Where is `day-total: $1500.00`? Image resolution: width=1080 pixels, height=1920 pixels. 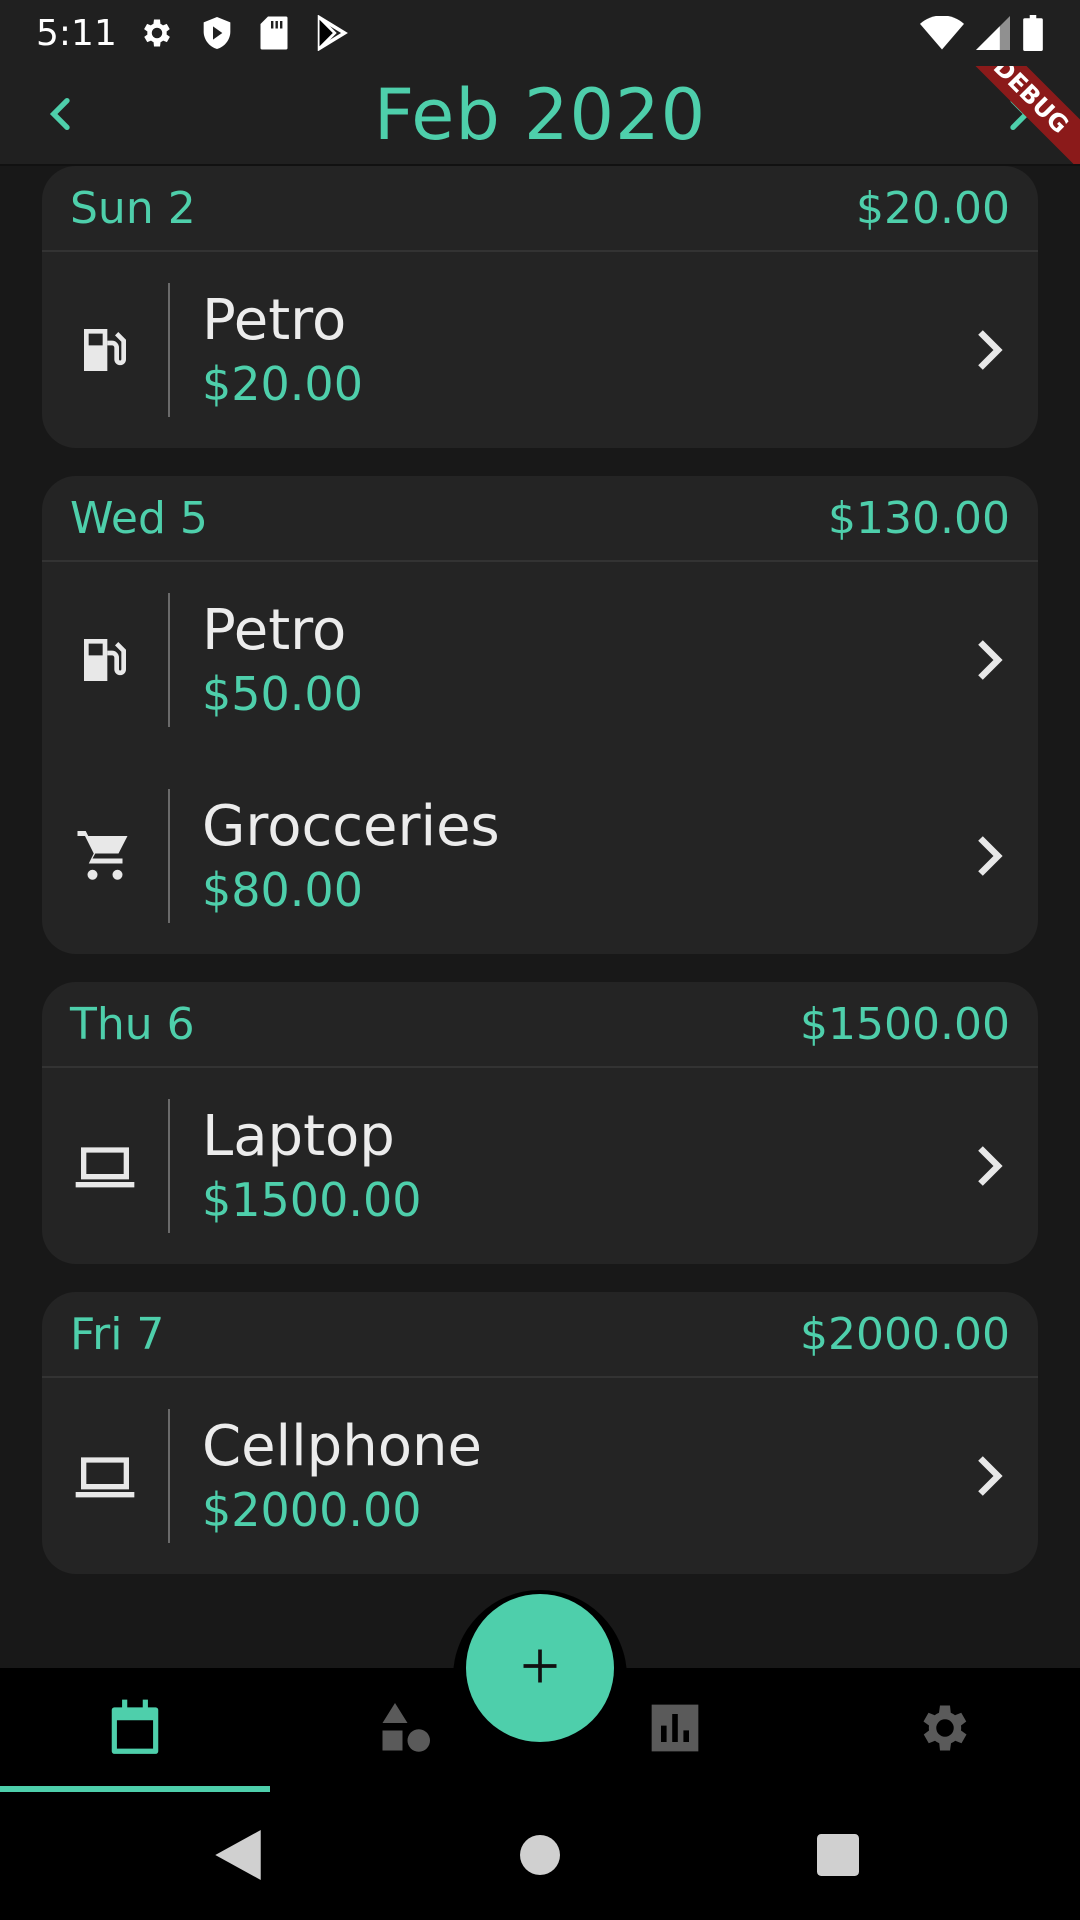
day-total: $1500.00 is located at coordinates (905, 1024).